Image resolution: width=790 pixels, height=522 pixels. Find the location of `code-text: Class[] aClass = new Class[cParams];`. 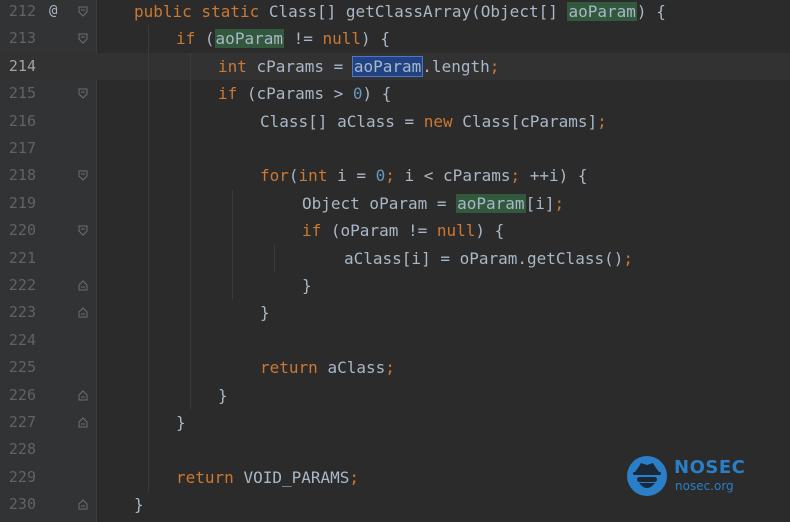

code-text: Class[] aClass = new Class[cParams]; is located at coordinates (433, 121).